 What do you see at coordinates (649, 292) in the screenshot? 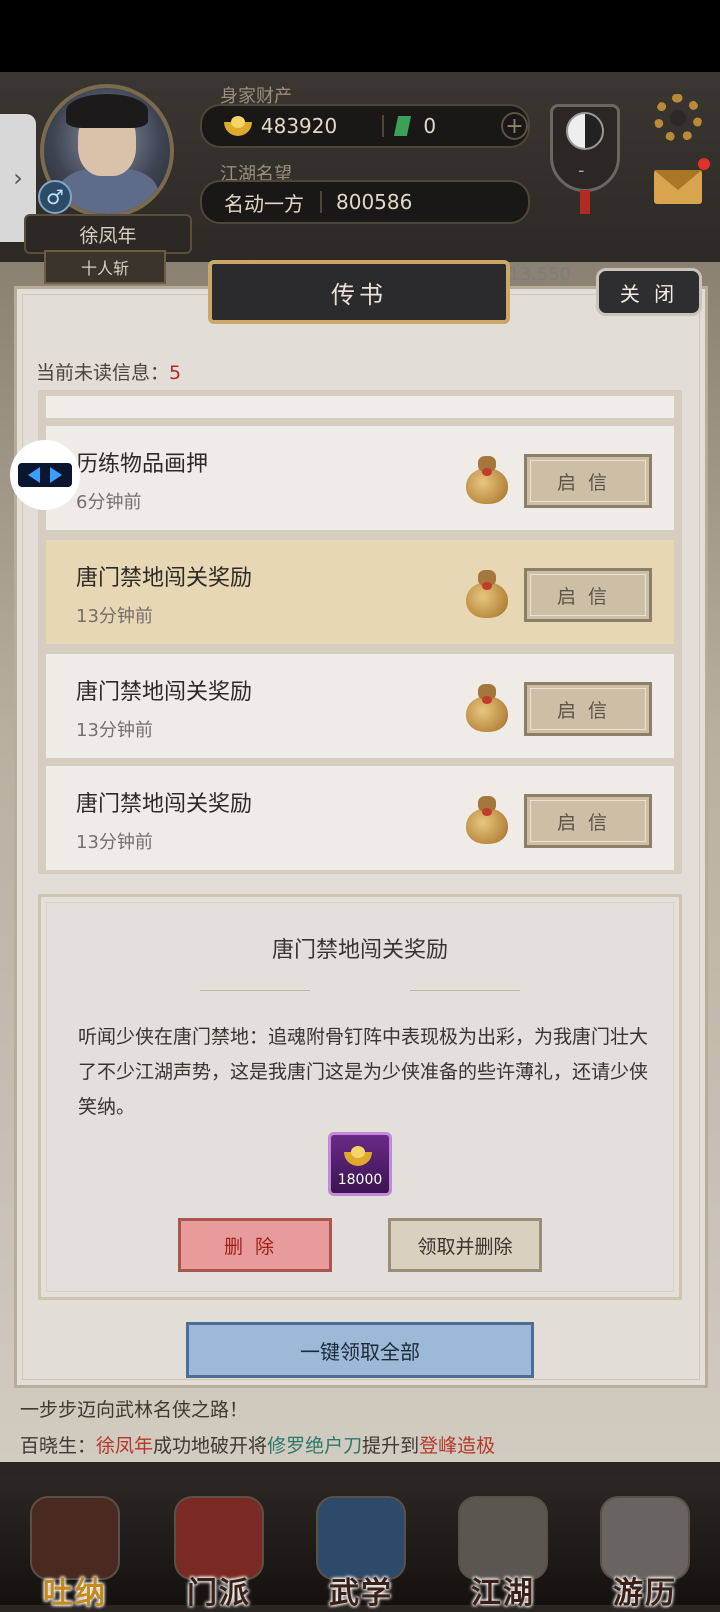
I see `close-button: 关 闭` at bounding box center [649, 292].